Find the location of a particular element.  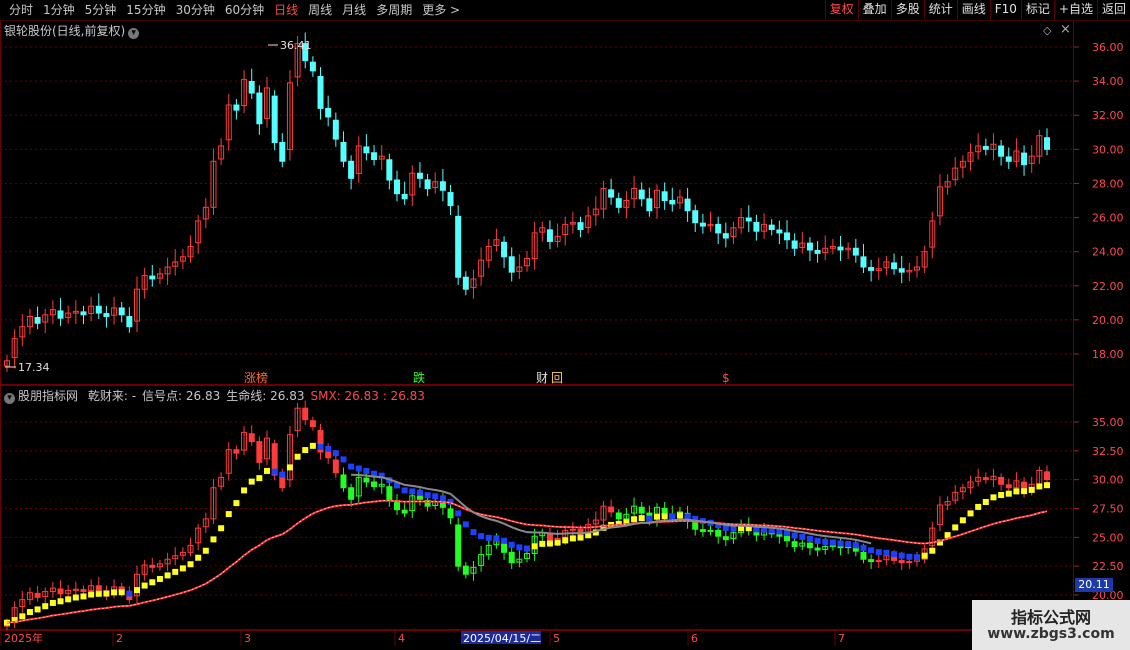

watermark: 指标公式网 www.zbgs3.com is located at coordinates (1051, 625).